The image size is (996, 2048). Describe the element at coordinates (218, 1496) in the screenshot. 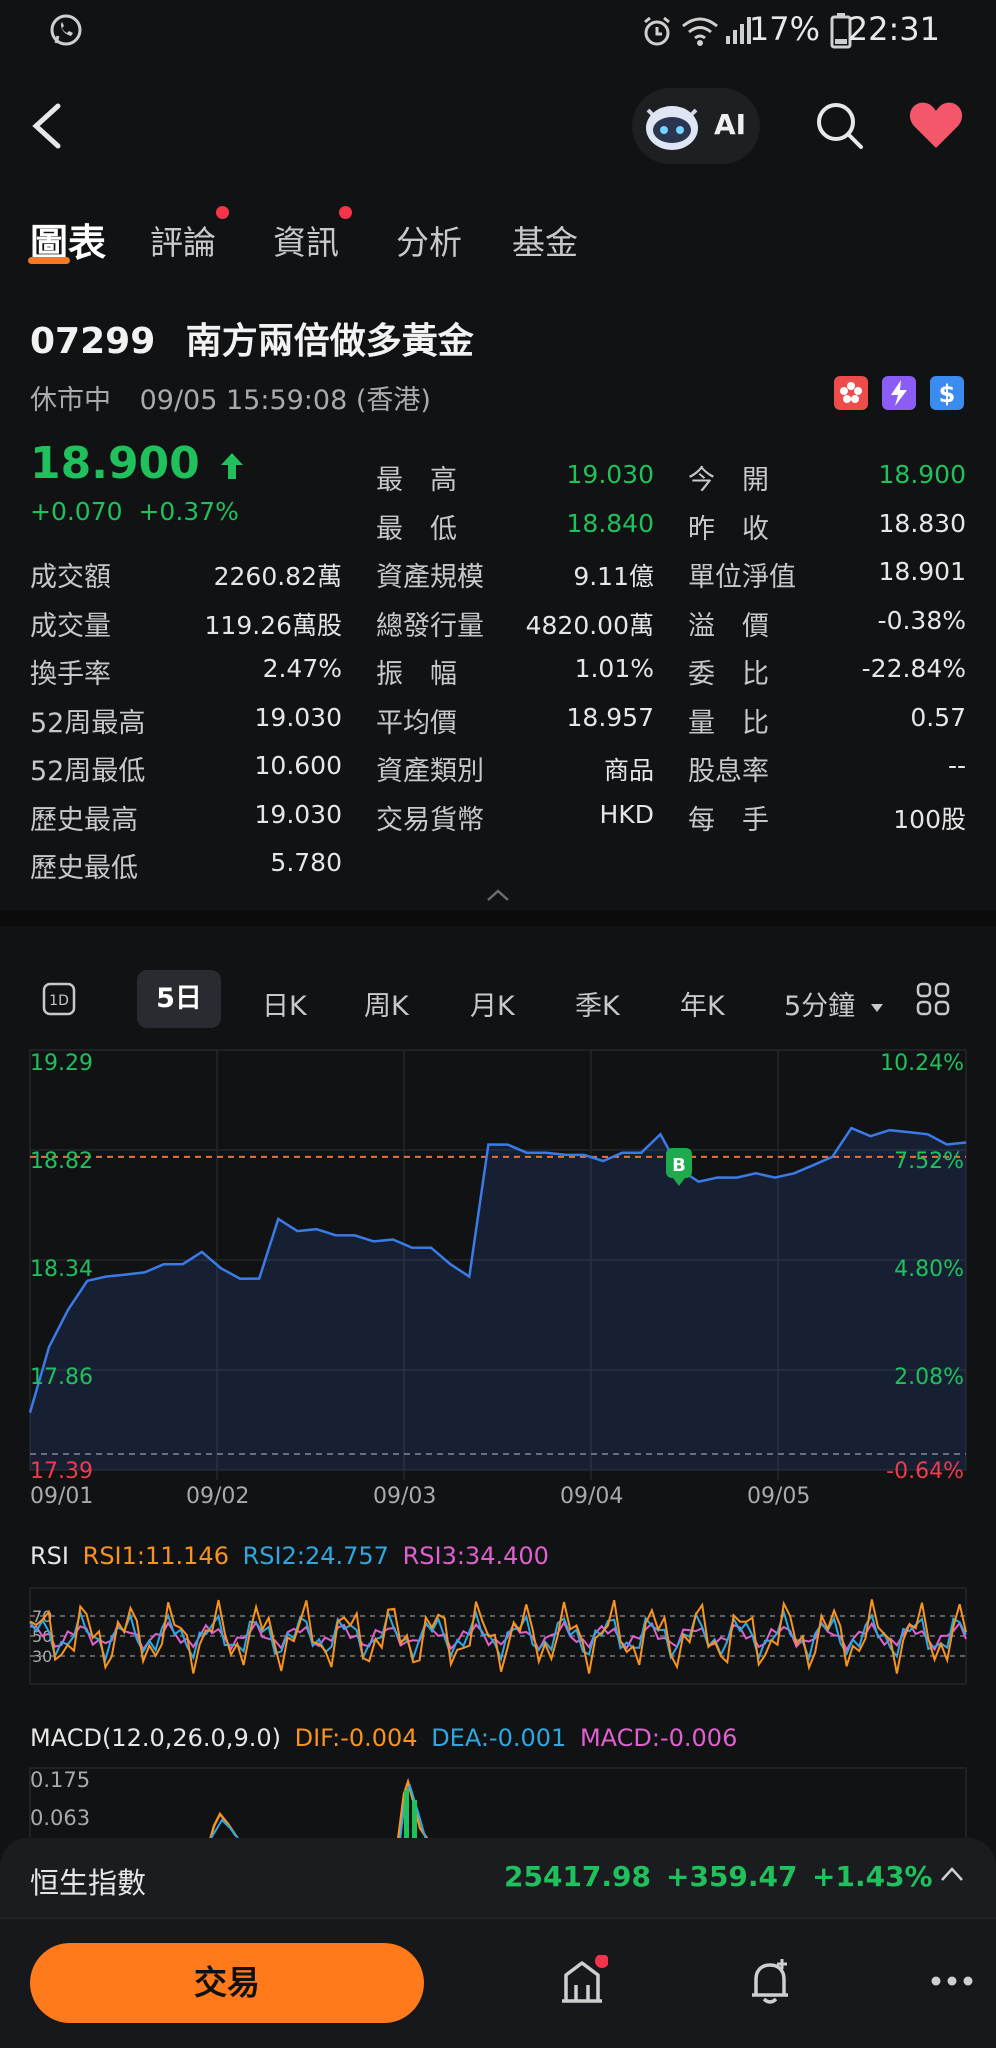

I see `x-tick-1: 09/02` at that location.